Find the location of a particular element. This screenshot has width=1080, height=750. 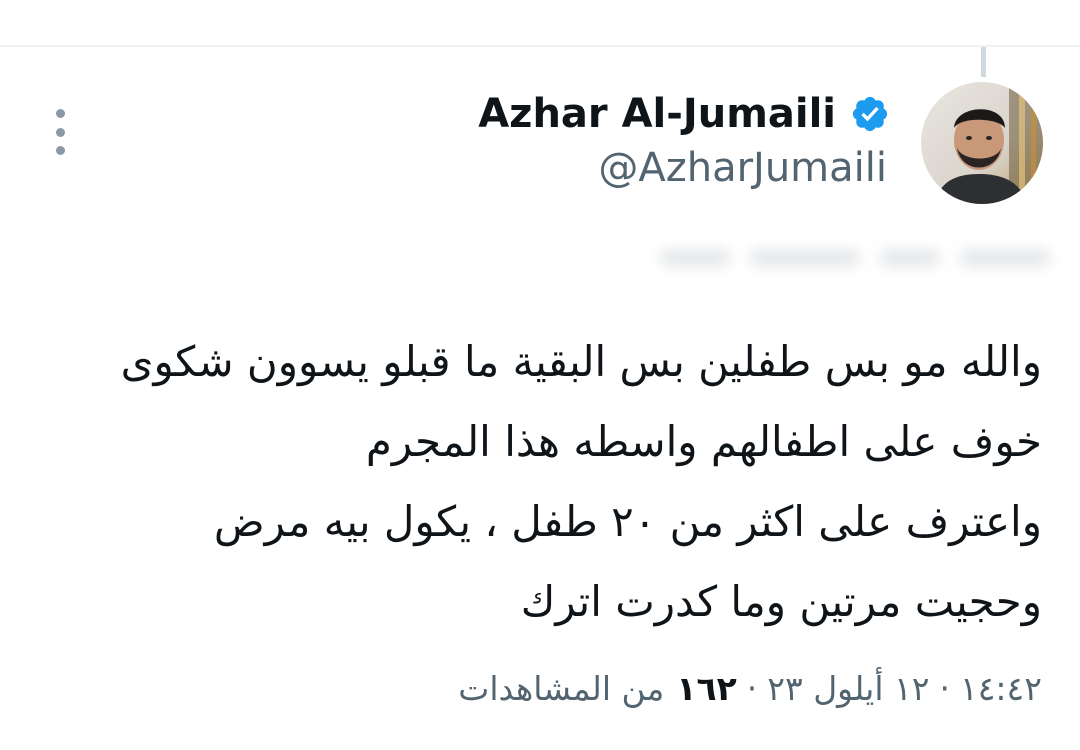

thread-connector-line is located at coordinates (983, 62).